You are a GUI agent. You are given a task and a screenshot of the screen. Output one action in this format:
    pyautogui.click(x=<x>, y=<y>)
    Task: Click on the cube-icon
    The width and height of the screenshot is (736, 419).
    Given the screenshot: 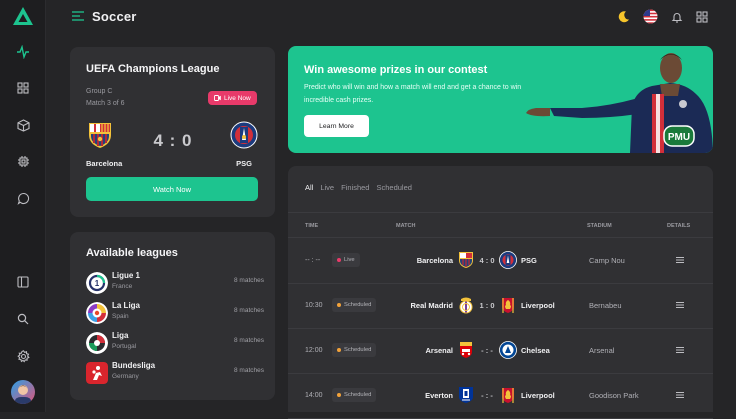 What is the action you would take?
    pyautogui.click(x=23, y=125)
    